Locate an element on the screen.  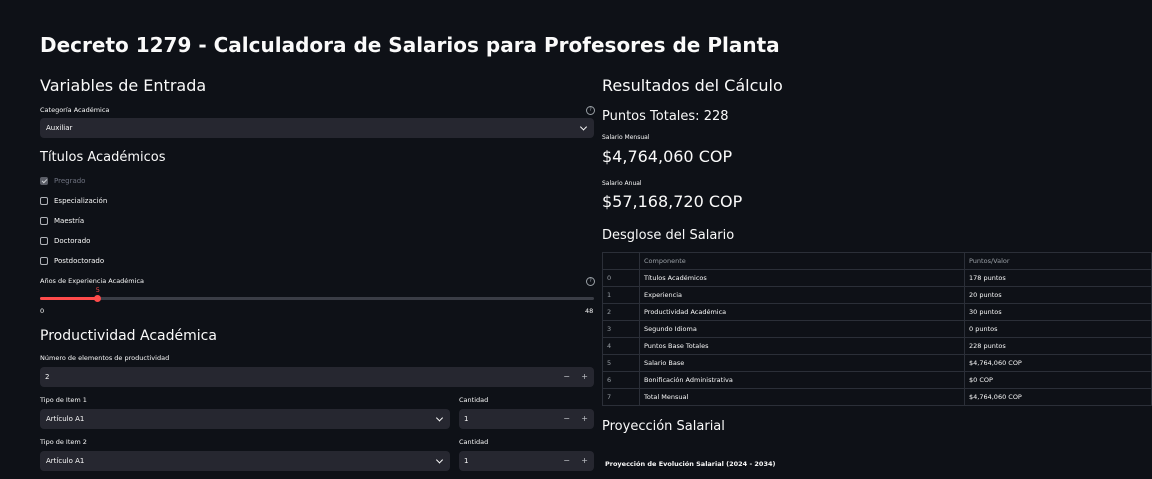
table-row: 1 Experiencia 20 puntos is located at coordinates (877, 295).